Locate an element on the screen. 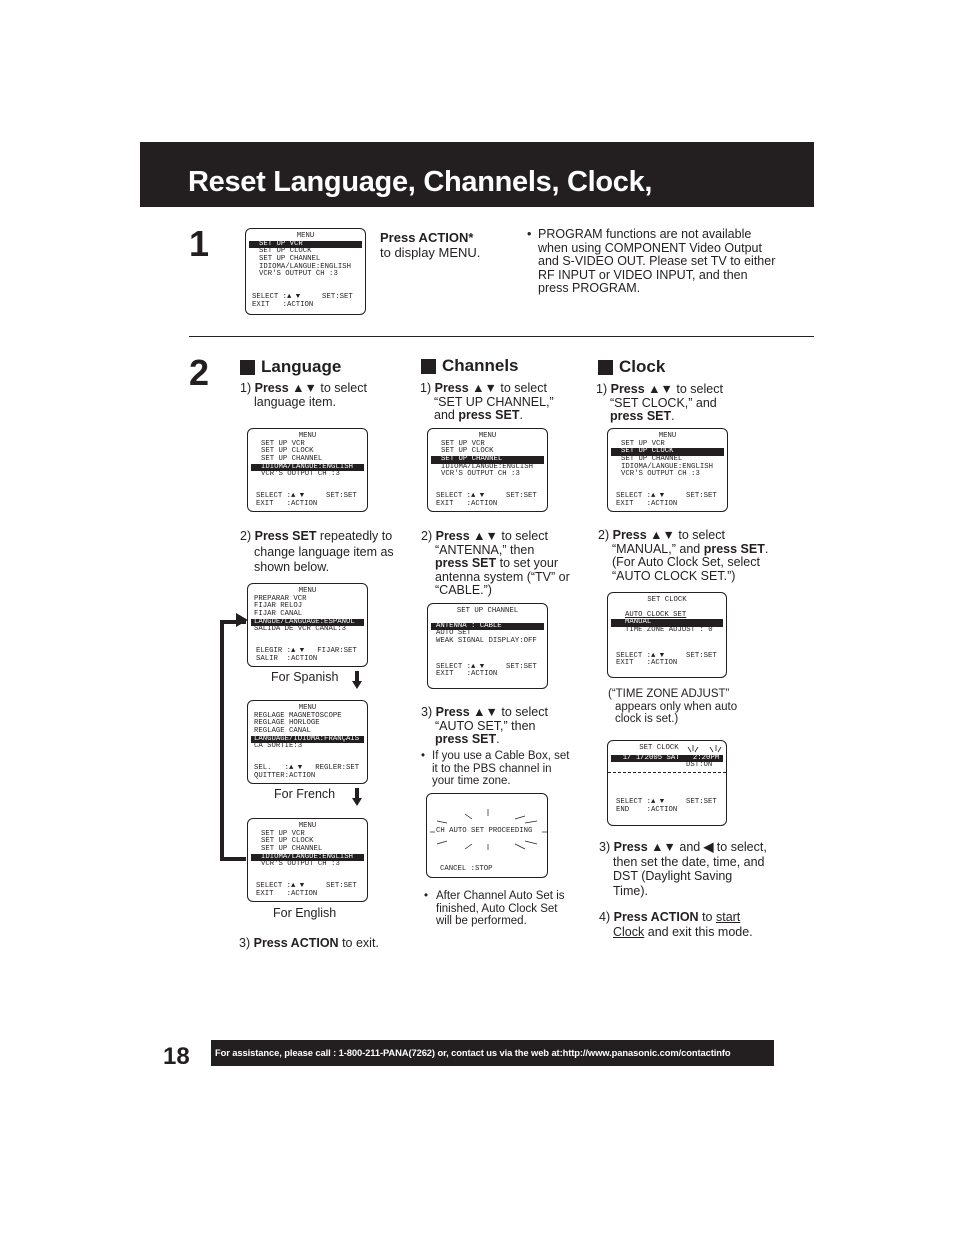  language-step-3: 3) Press ACTION to exit. is located at coordinates (309, 943).